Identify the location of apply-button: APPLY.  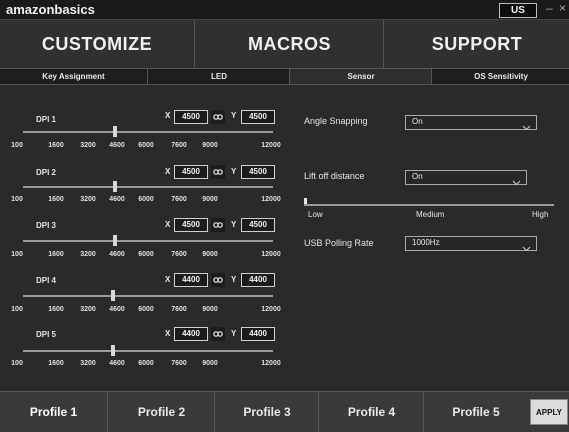
(549, 412).